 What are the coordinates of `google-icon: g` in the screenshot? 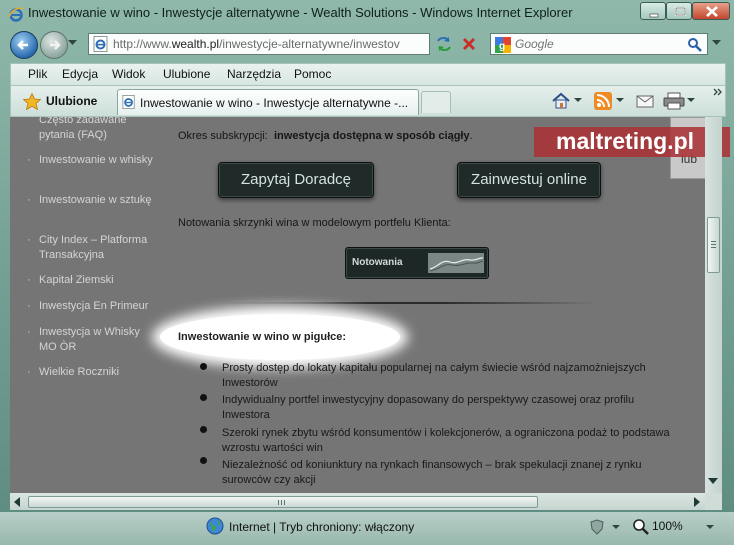 It's located at (503, 45).